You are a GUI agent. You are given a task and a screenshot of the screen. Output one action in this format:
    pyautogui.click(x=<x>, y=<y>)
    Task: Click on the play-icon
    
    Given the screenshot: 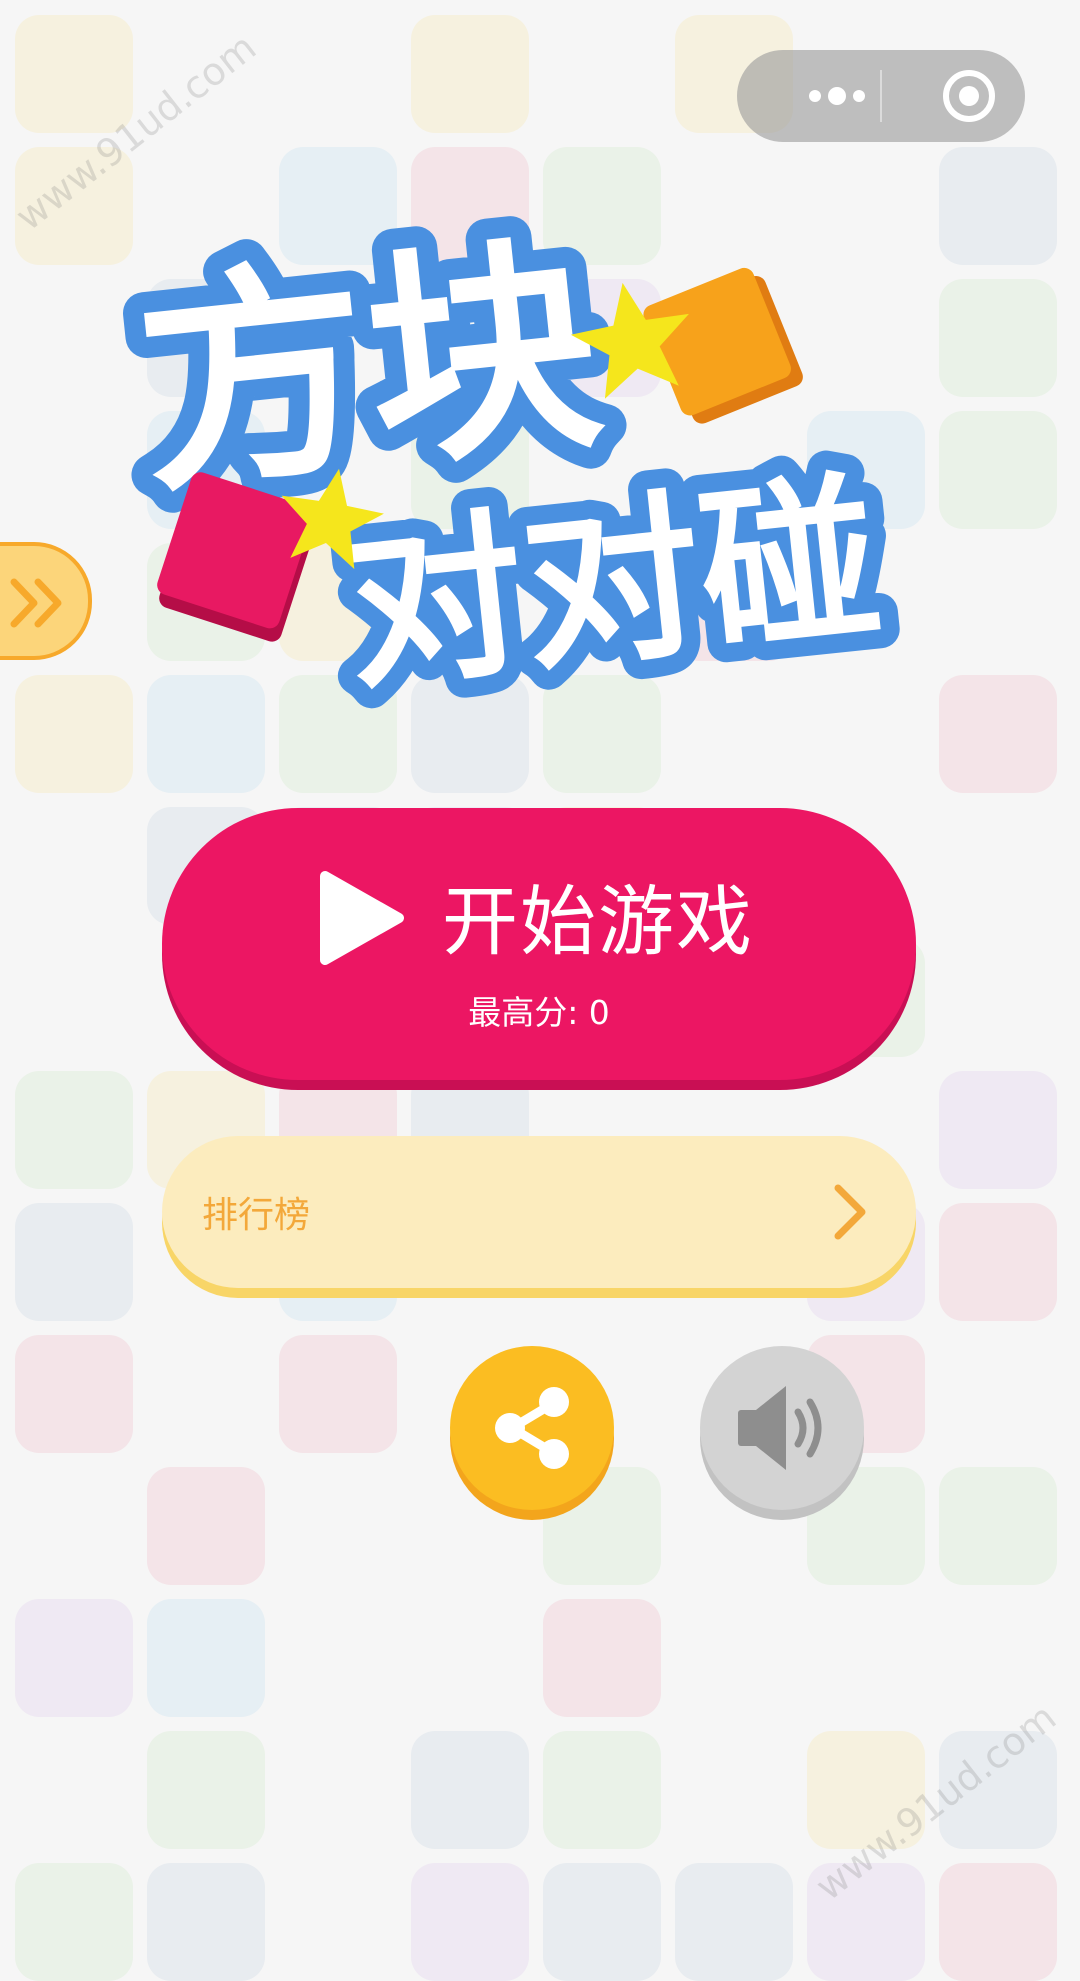 What is the action you would take?
    pyautogui.click(x=362, y=918)
    